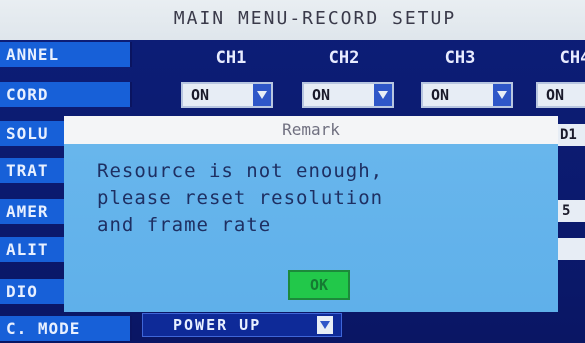 This screenshot has width=585, height=343. I want to click on quality-select-ch4, so click(571, 249).